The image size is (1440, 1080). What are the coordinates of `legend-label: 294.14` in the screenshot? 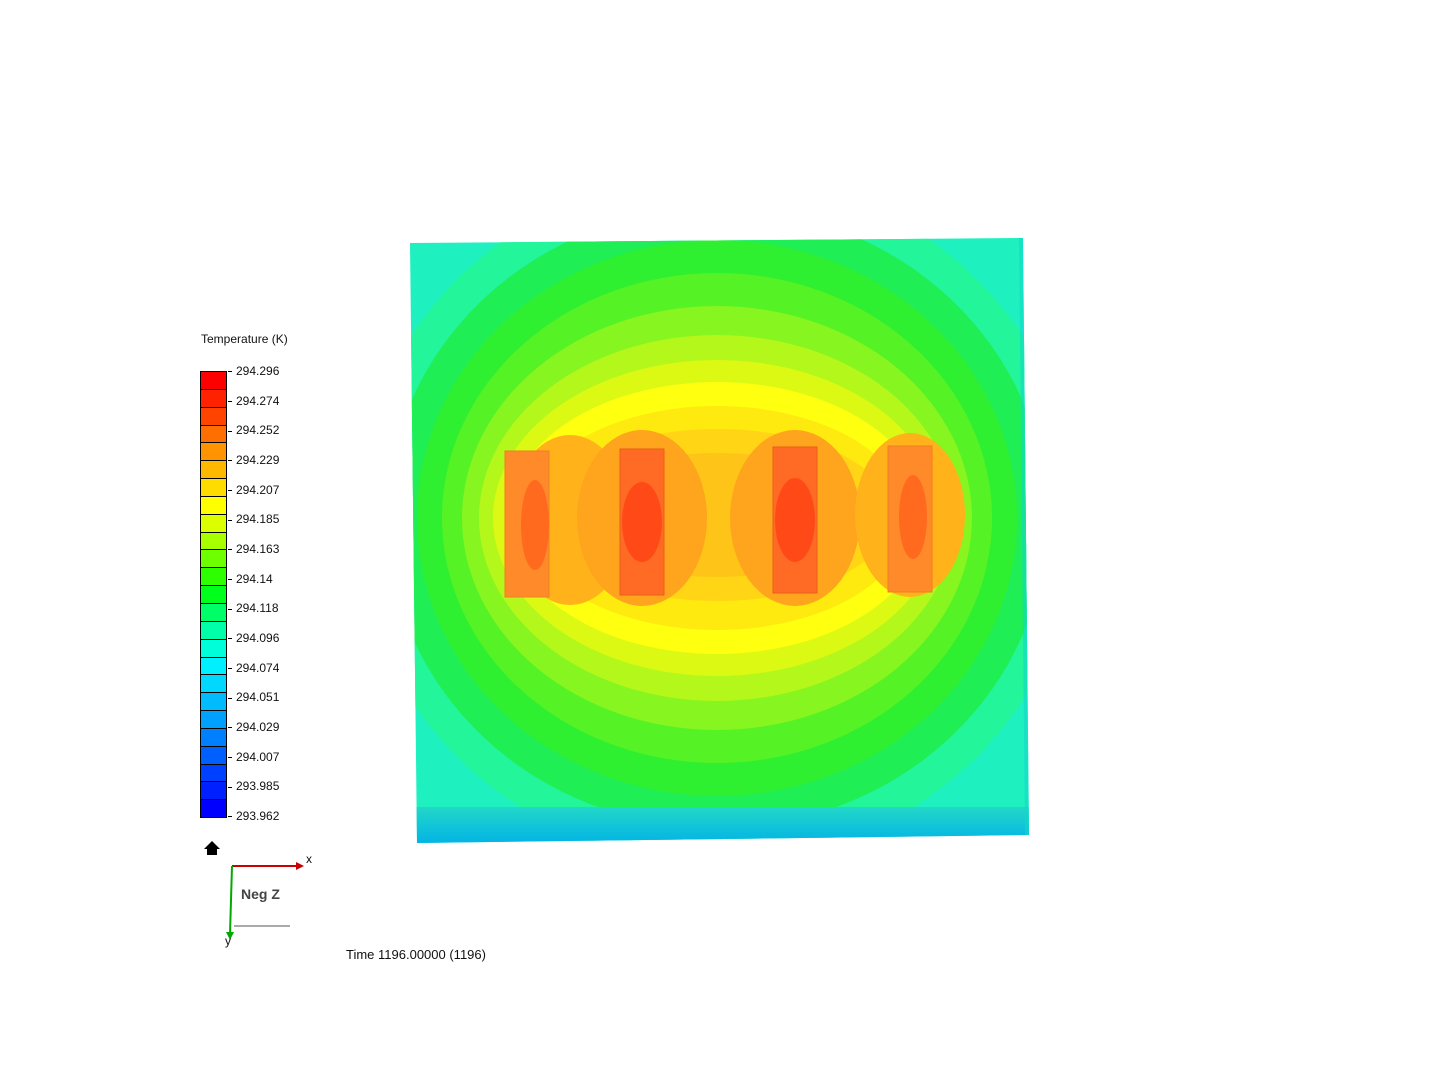 It's located at (250, 579).